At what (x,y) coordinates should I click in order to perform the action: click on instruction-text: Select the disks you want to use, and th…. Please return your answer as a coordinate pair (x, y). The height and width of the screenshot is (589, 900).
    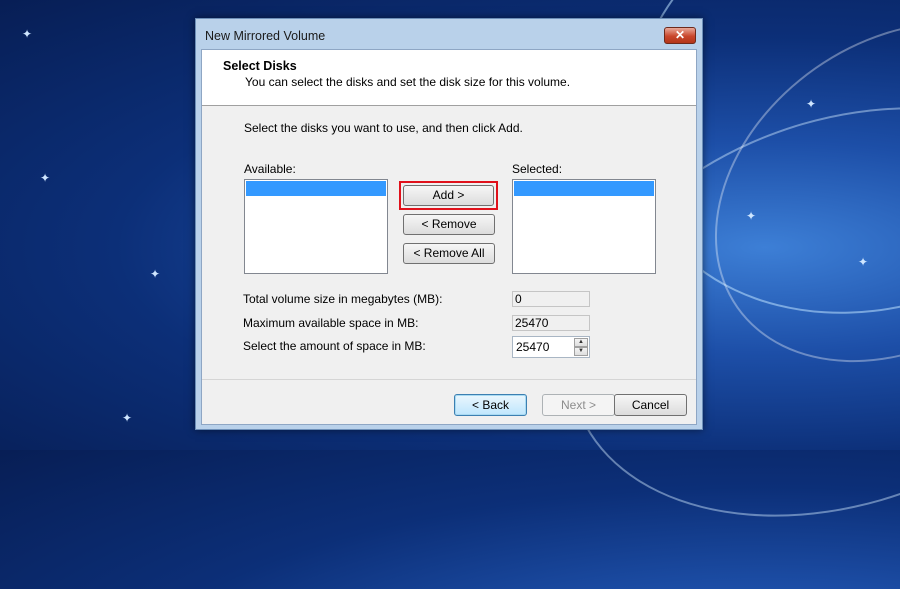
    Looking at the image, I should click on (383, 128).